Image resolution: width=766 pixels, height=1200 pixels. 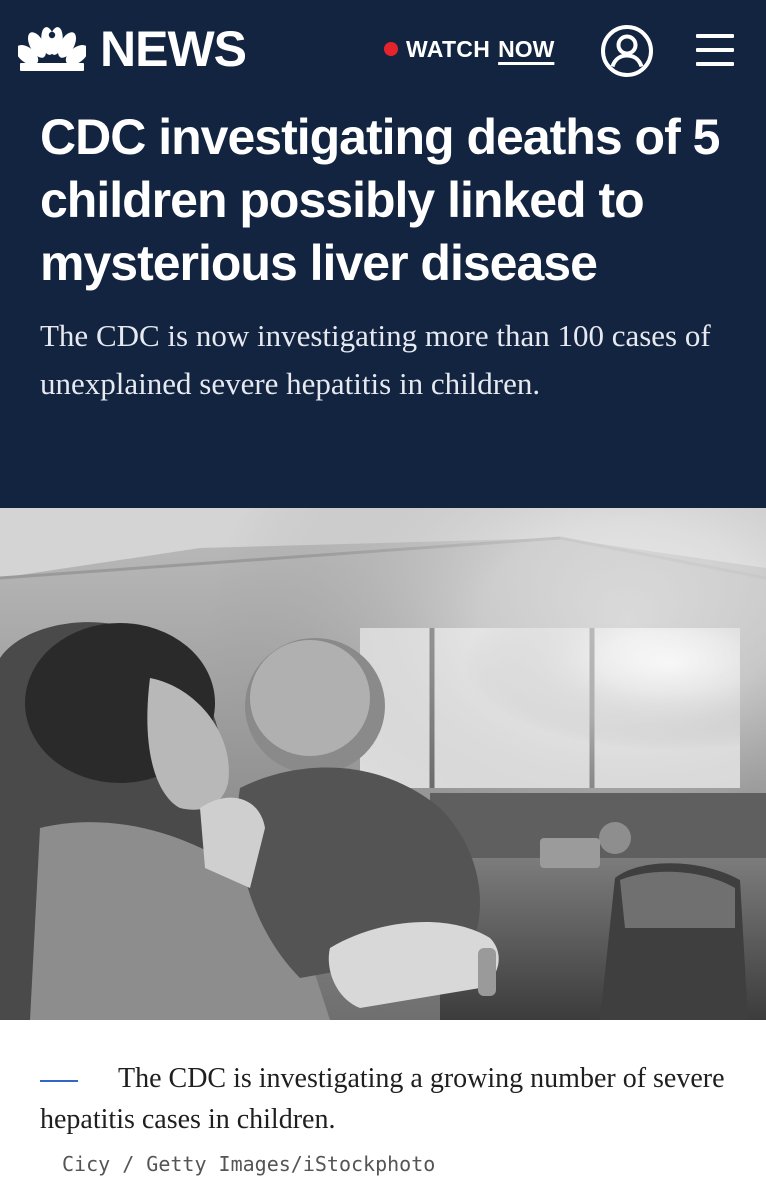 What do you see at coordinates (526, 48) in the screenshot?
I see `watch-now-label: NOW` at bounding box center [526, 48].